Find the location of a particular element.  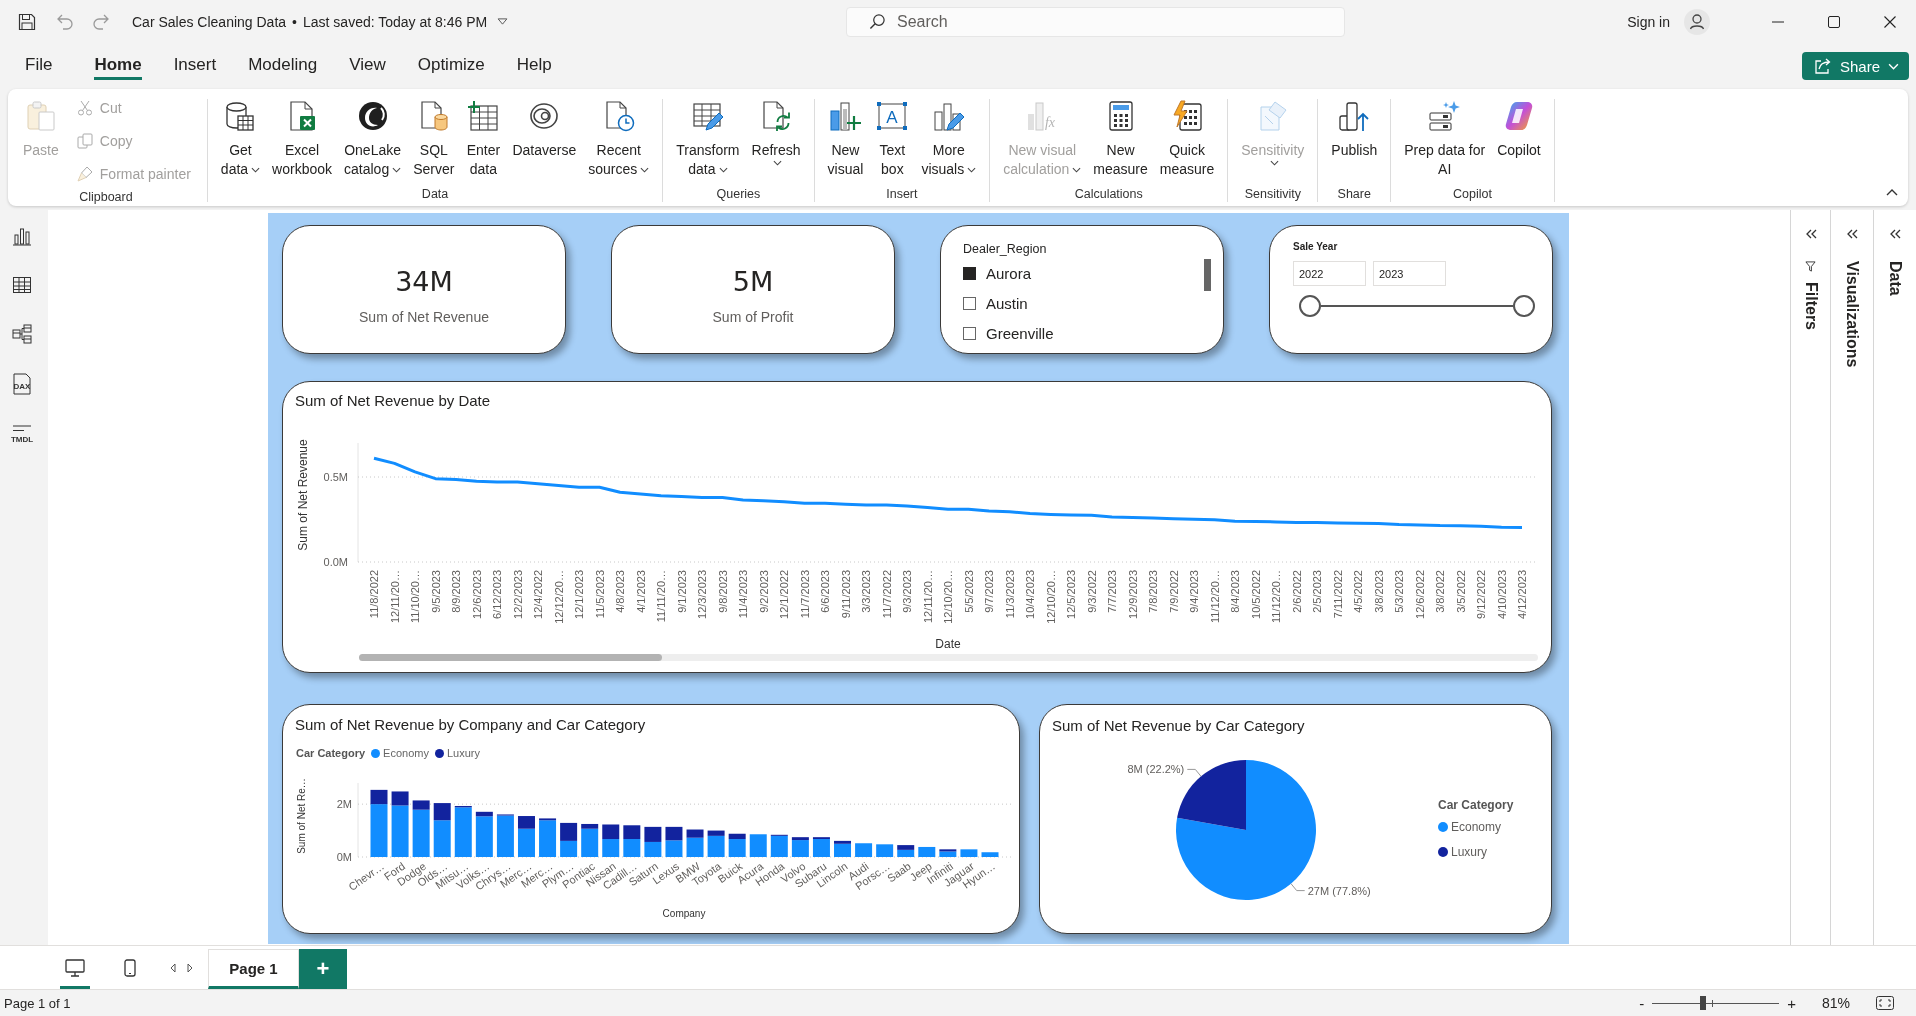

axis-tick-label: 11/7/2022 is located at coordinates (886, 594).